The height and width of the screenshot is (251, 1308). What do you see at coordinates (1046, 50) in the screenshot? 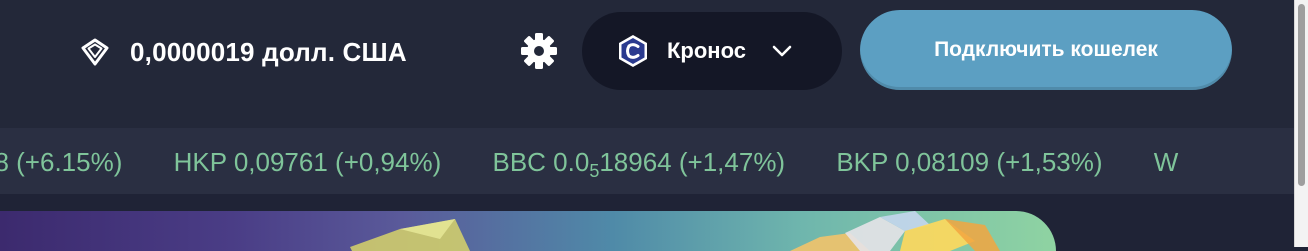
I see `connect-wallet-button: Подключить кошелек` at bounding box center [1046, 50].